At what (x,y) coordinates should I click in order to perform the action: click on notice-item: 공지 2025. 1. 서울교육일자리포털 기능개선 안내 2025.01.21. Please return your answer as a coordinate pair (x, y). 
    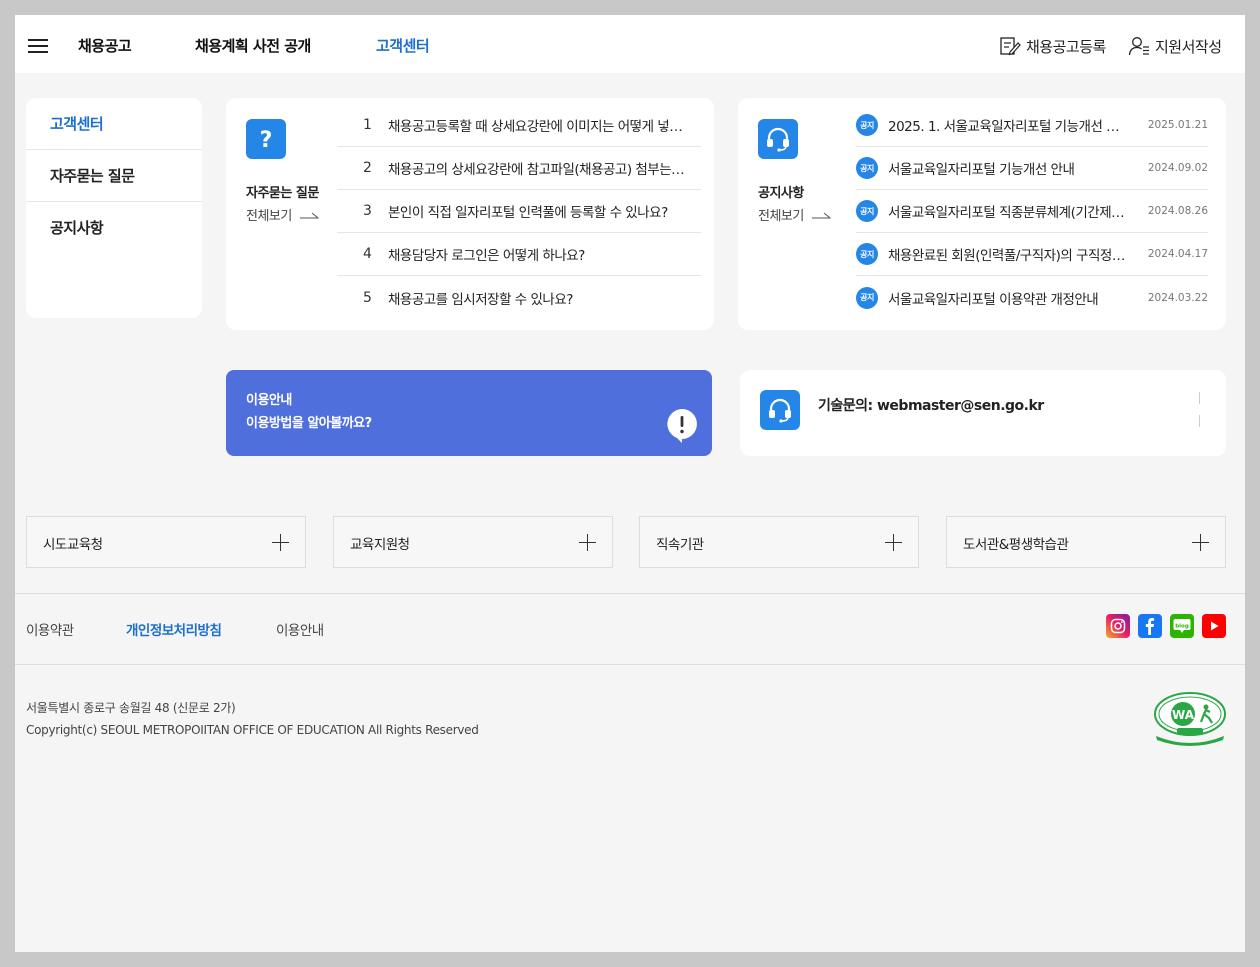
    Looking at the image, I should click on (1032, 125).